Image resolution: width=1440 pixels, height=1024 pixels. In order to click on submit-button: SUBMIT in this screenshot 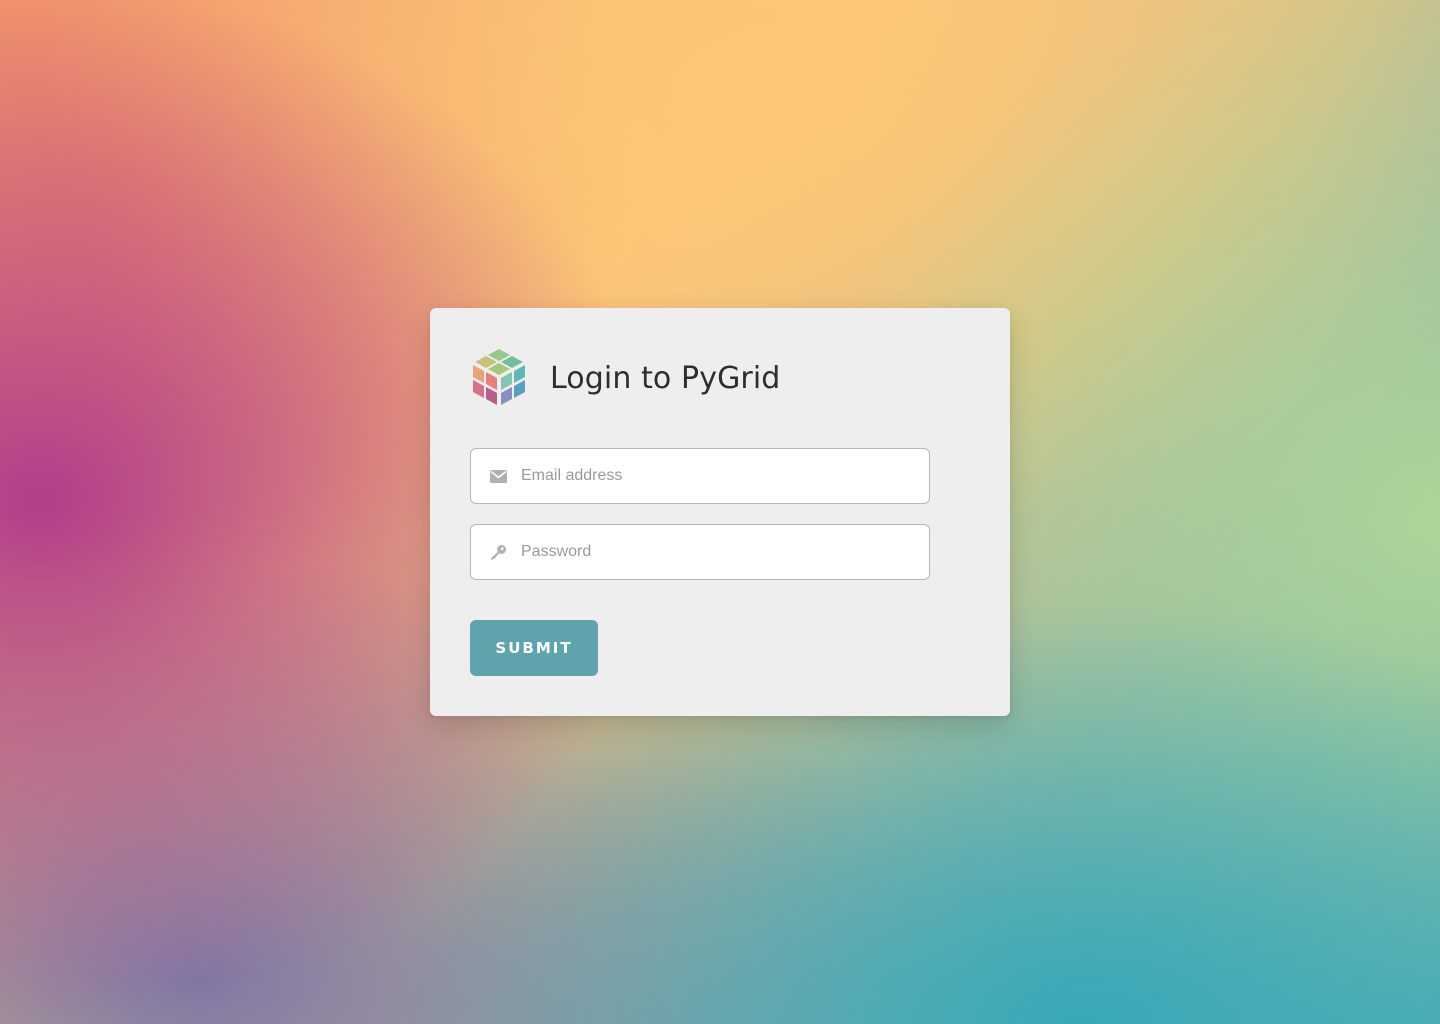, I will do `click(534, 648)`.